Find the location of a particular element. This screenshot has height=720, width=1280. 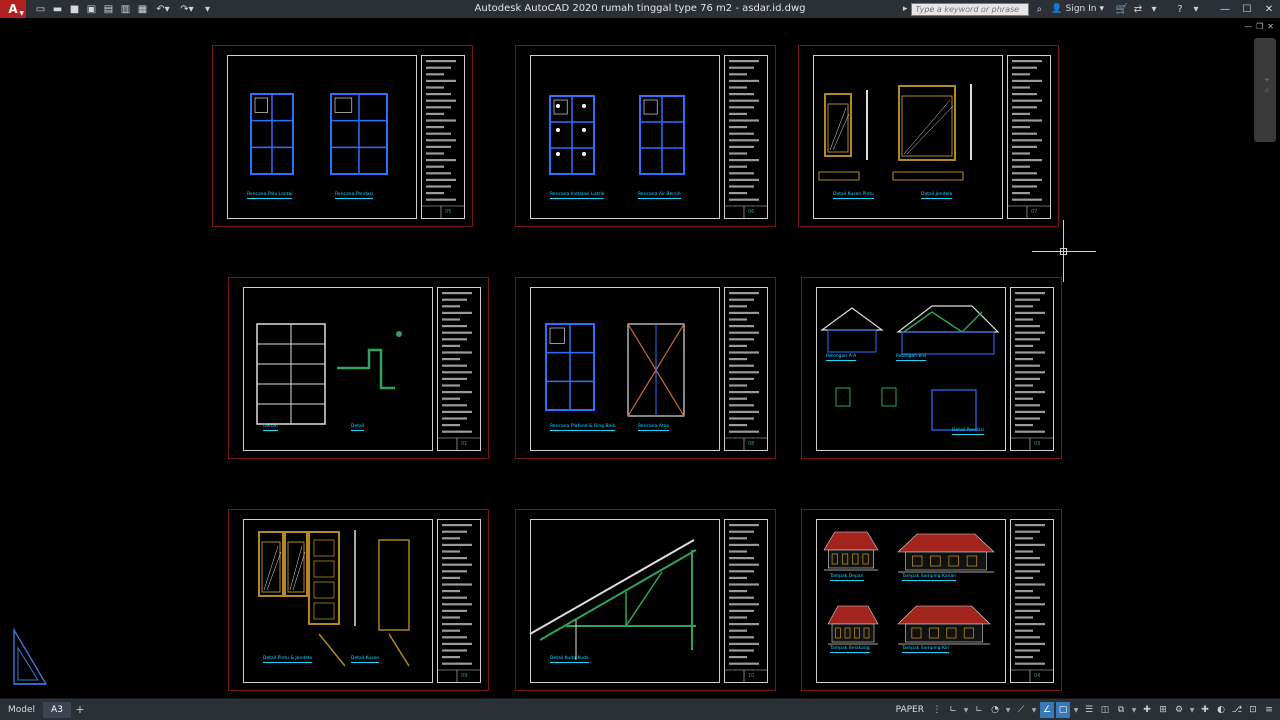

drawing-caption: Detail Kusen Pintu is located at coordinates (853, 195).